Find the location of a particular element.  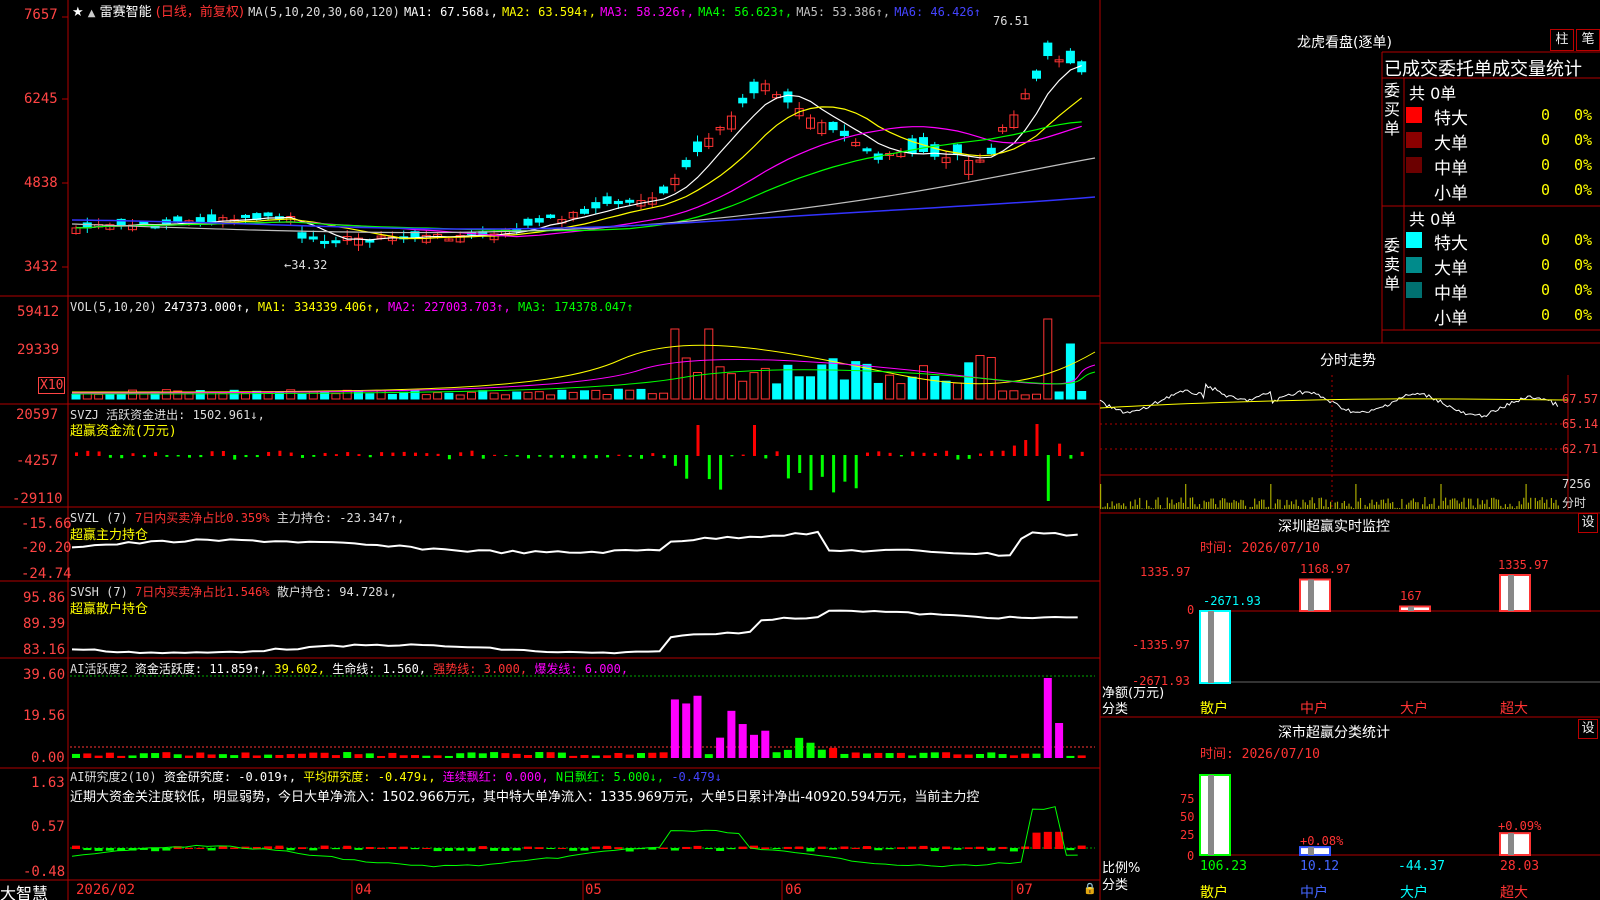

monitor-settings-button: 设 is located at coordinates (1588, 523).